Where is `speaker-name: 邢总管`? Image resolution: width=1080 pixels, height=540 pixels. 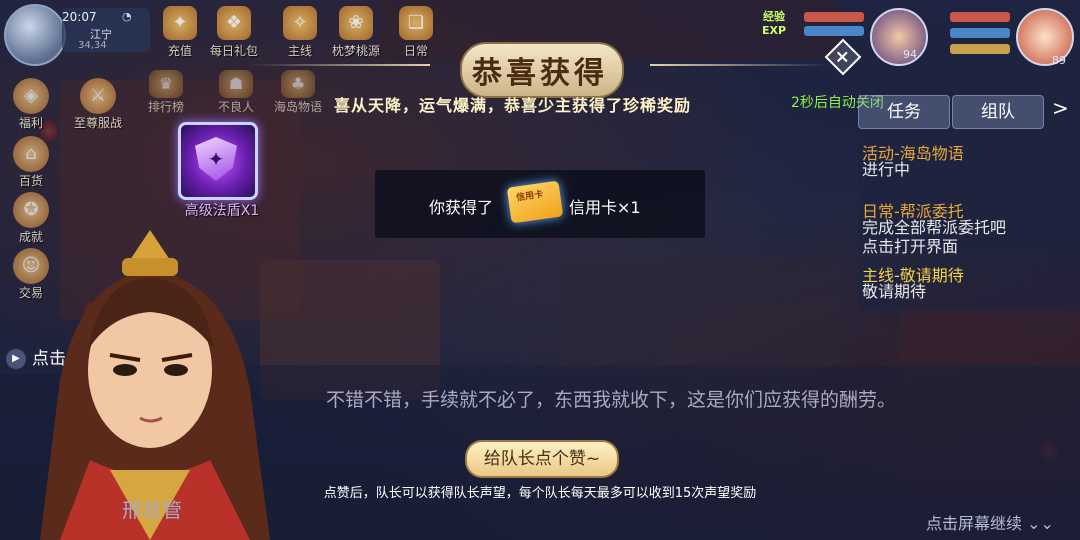
speaker-name: 邢总管 is located at coordinates (152, 510).